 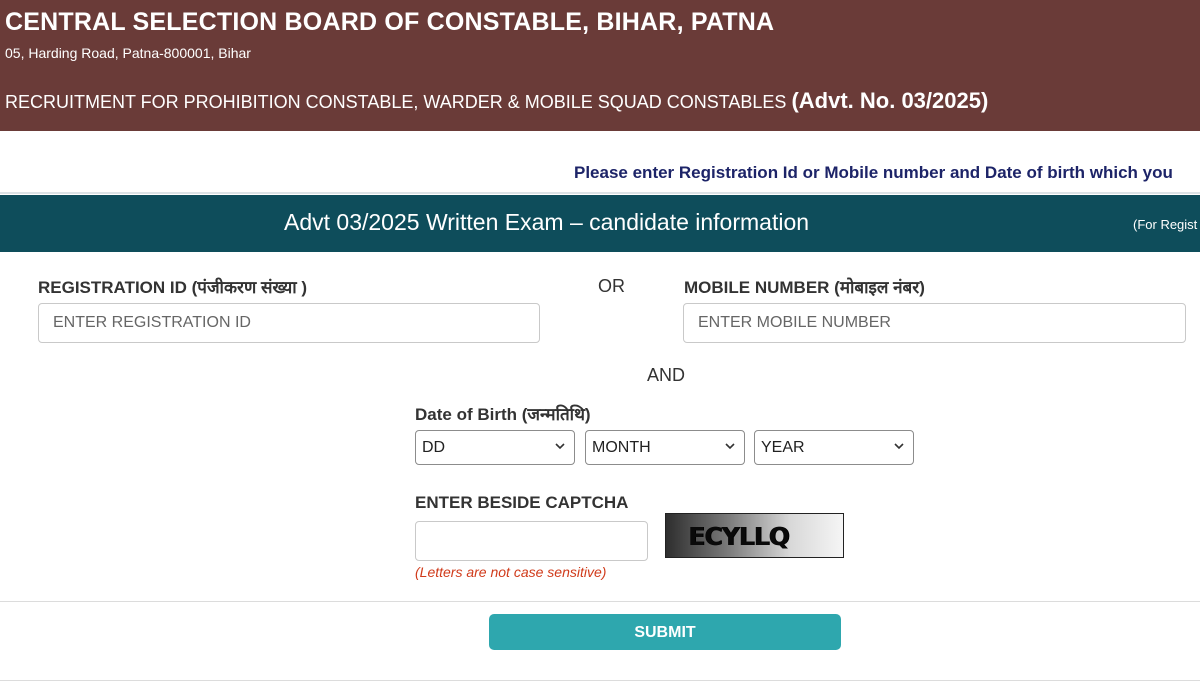 I want to click on registration-id-input, so click(x=289, y=323).